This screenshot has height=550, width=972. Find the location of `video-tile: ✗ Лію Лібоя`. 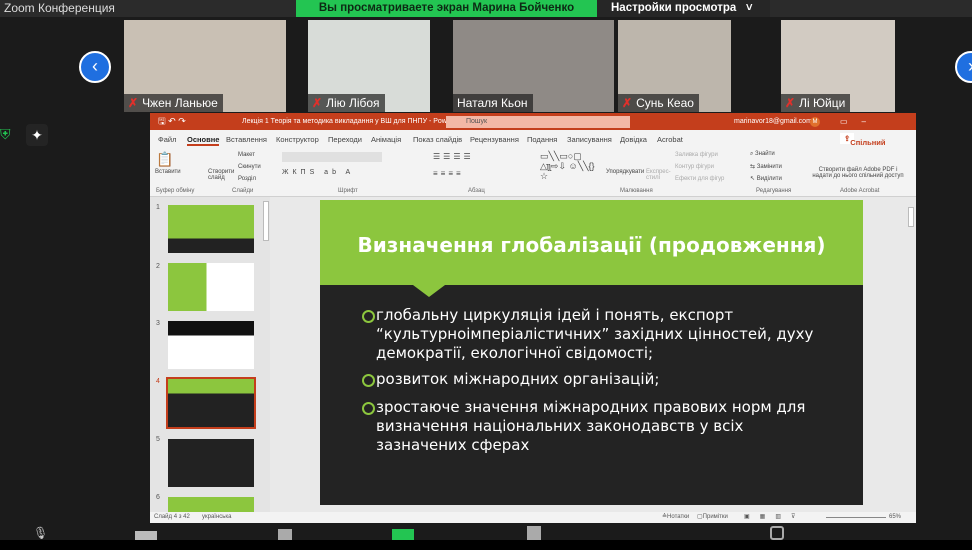

video-tile: ✗ Лію Лібоя is located at coordinates (369, 66).